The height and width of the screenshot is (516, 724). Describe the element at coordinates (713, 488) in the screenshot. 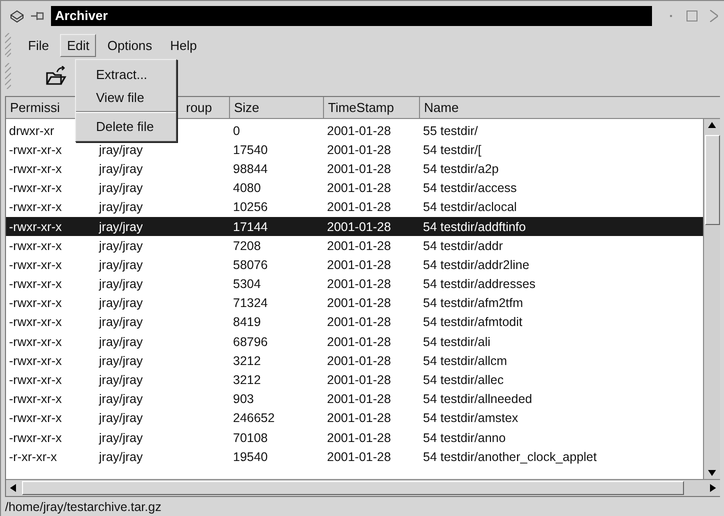

I see `scroll-right-icon` at that location.